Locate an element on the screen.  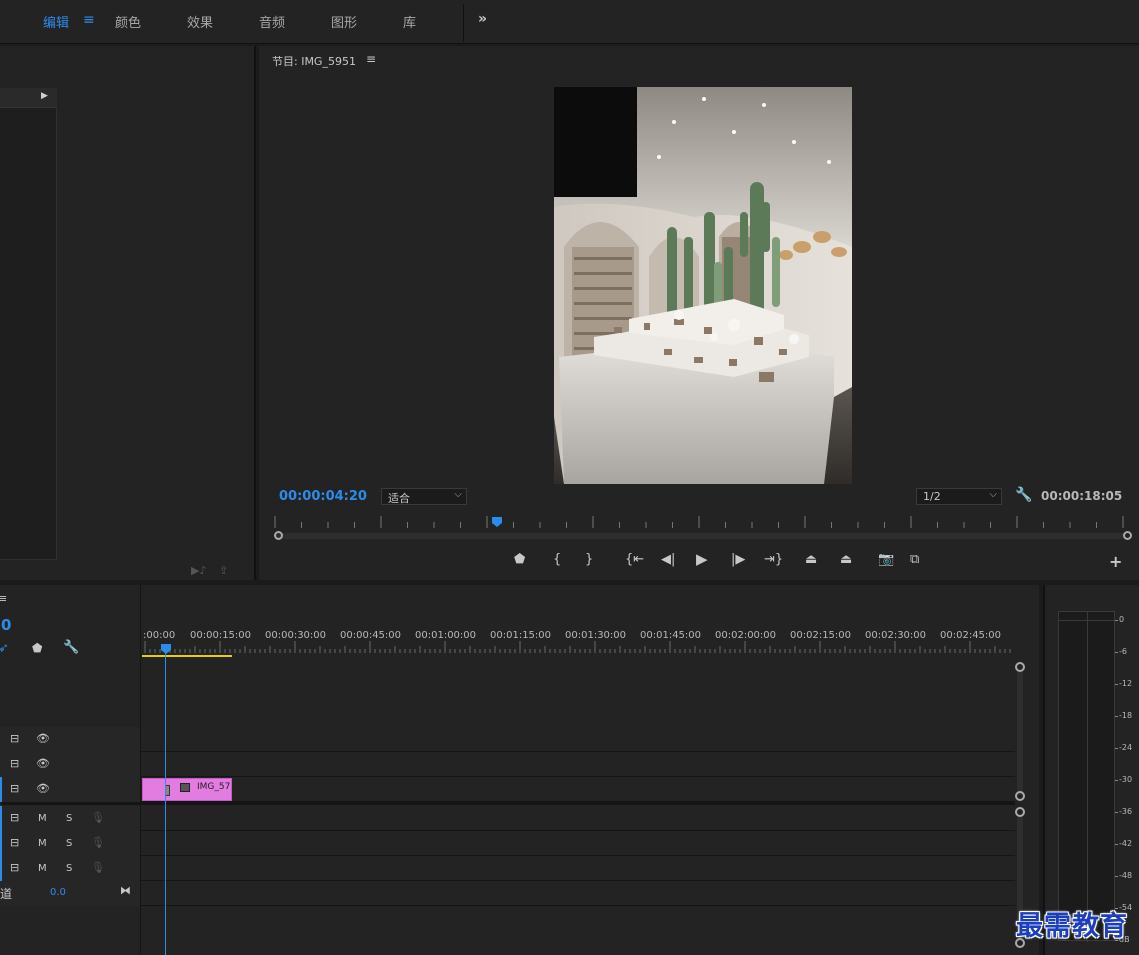
audio-track-a1: ⊟ M S 🎙 is located at coordinates (507, 818).